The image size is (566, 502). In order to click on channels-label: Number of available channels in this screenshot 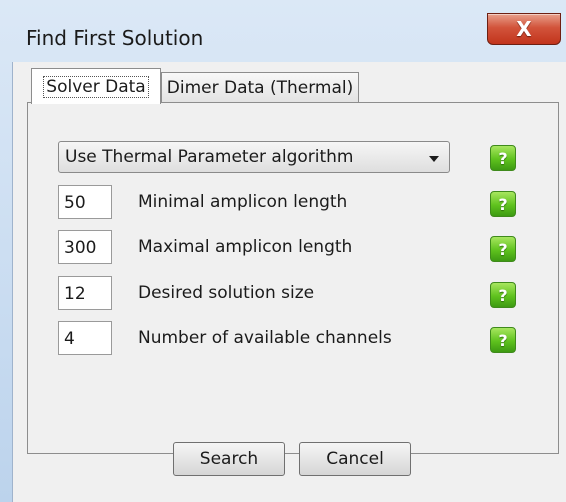, I will do `click(265, 338)`.